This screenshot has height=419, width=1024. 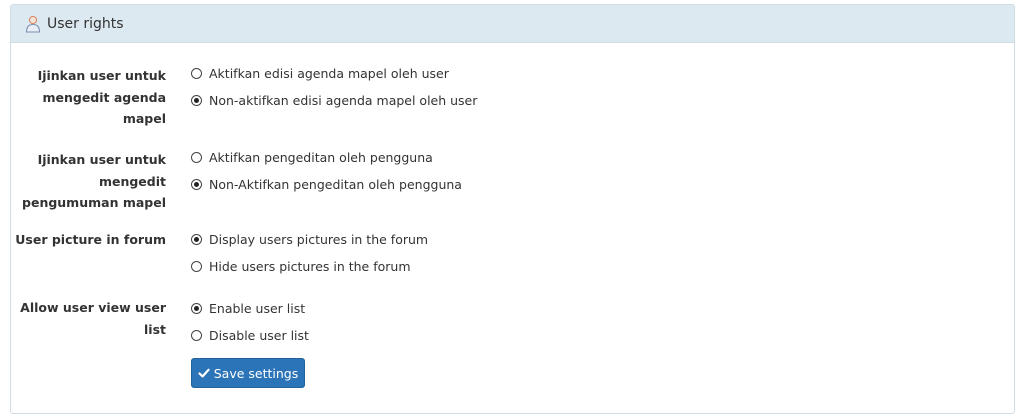 I want to click on setting-label: User picture in forum, so click(x=90, y=239).